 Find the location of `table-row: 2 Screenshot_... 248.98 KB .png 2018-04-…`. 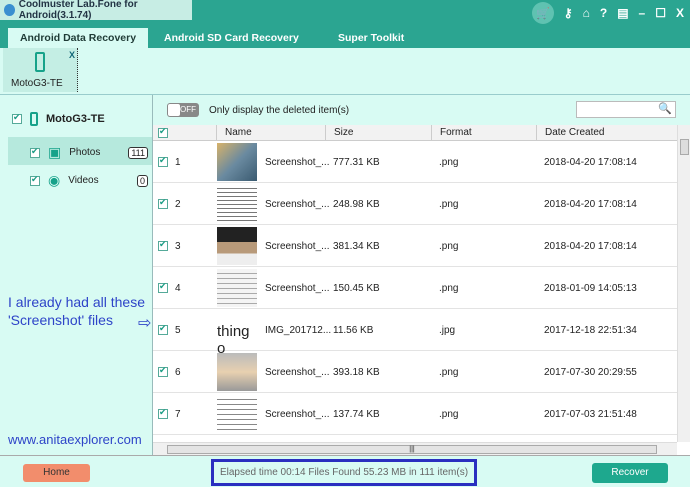

table-row: 2 Screenshot_... 248.98 KB .png 2018-04-… is located at coordinates (415, 204).